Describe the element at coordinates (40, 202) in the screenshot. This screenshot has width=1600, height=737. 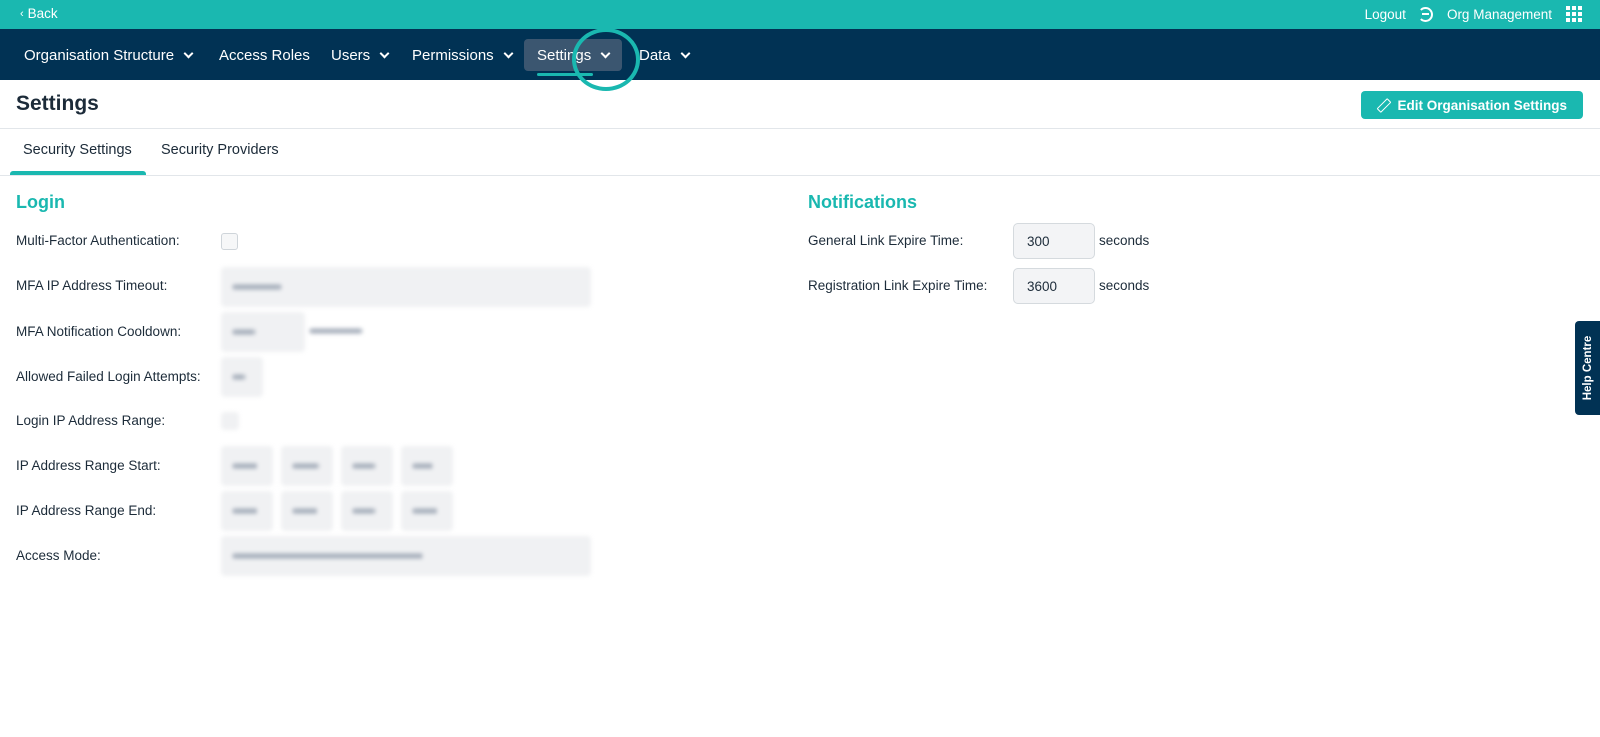
I see `login-section-title: Login` at that location.